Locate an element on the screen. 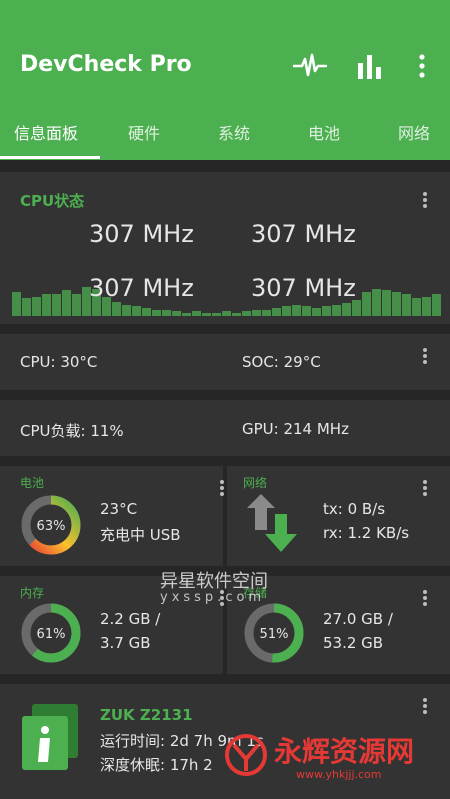 Image resolution: width=450 pixels, height=799 pixels. network-menu-icon is located at coordinates (425, 488).